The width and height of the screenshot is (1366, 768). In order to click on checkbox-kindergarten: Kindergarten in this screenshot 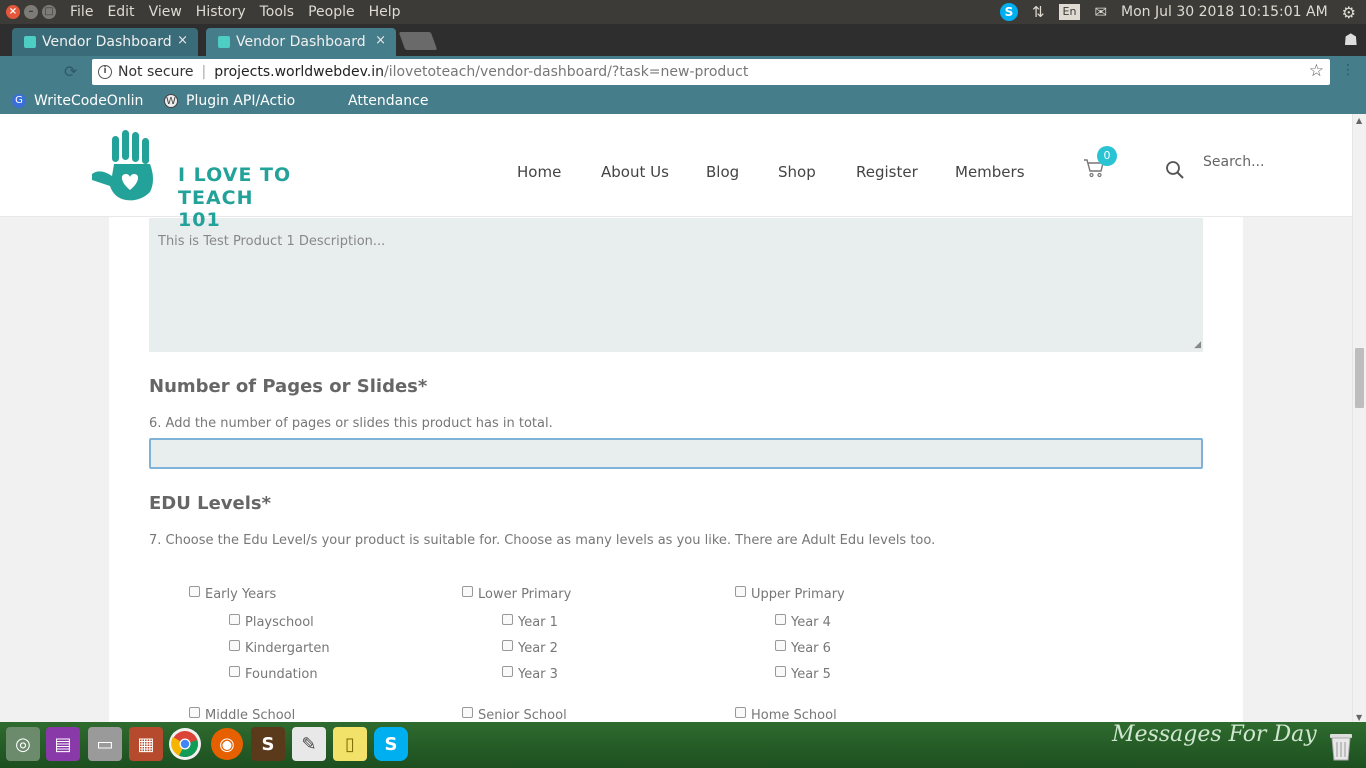, I will do `click(279, 648)`.